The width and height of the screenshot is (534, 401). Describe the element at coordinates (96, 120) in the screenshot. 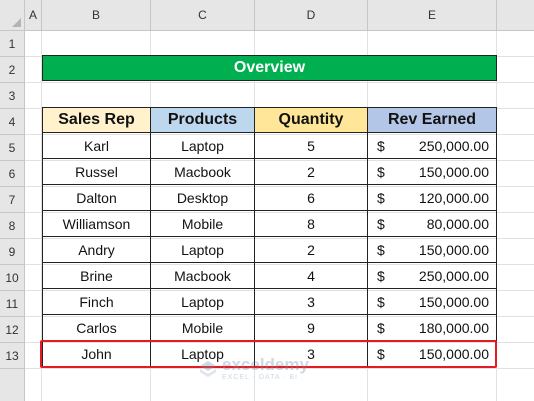

I see `header-sales-rep: Sales Rep` at that location.